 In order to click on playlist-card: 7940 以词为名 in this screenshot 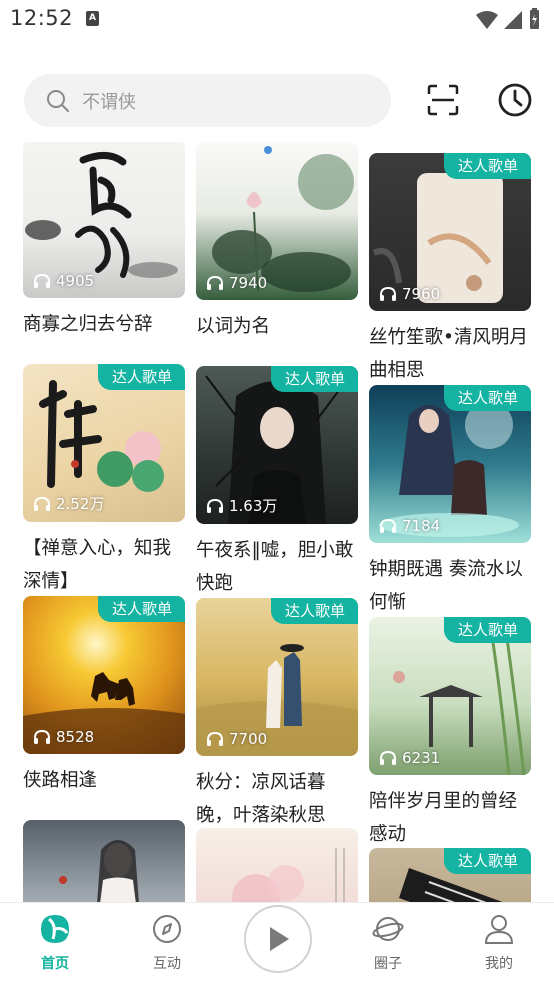, I will do `click(277, 242)`.